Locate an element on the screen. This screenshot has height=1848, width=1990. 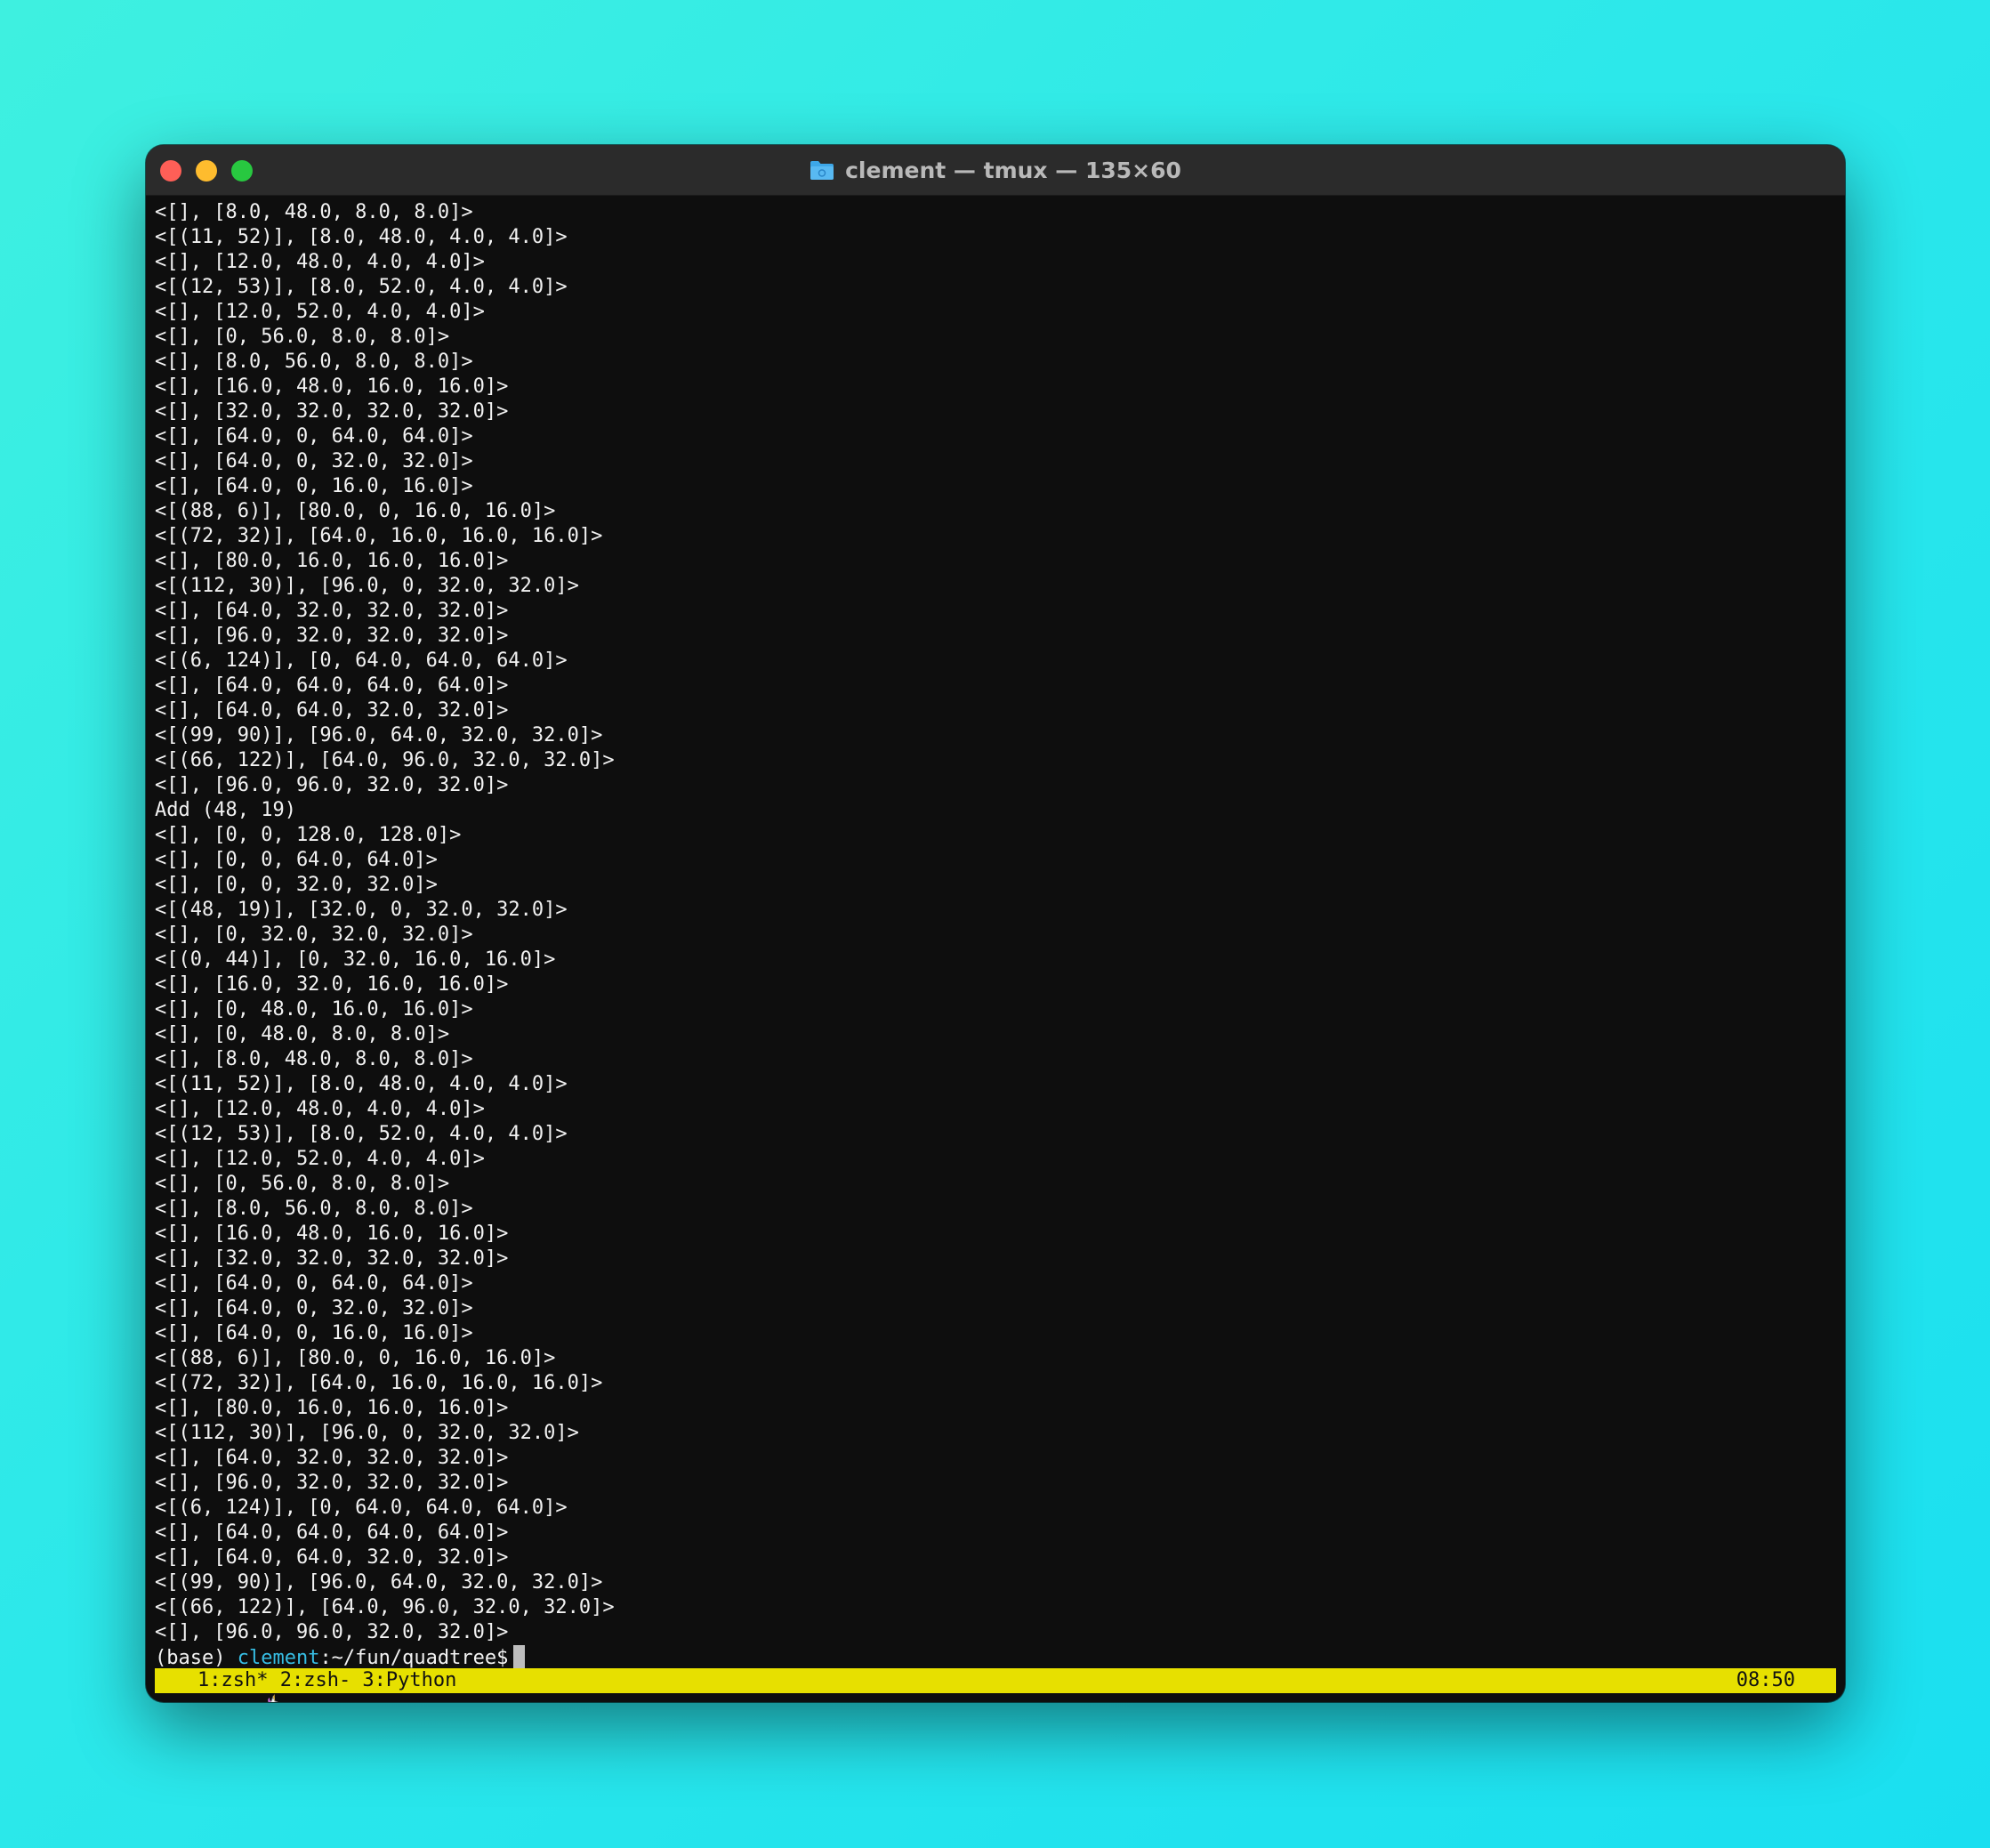
shell-prompt: (base) clement:~/fun/quadtree$ is located at coordinates (996, 1658).